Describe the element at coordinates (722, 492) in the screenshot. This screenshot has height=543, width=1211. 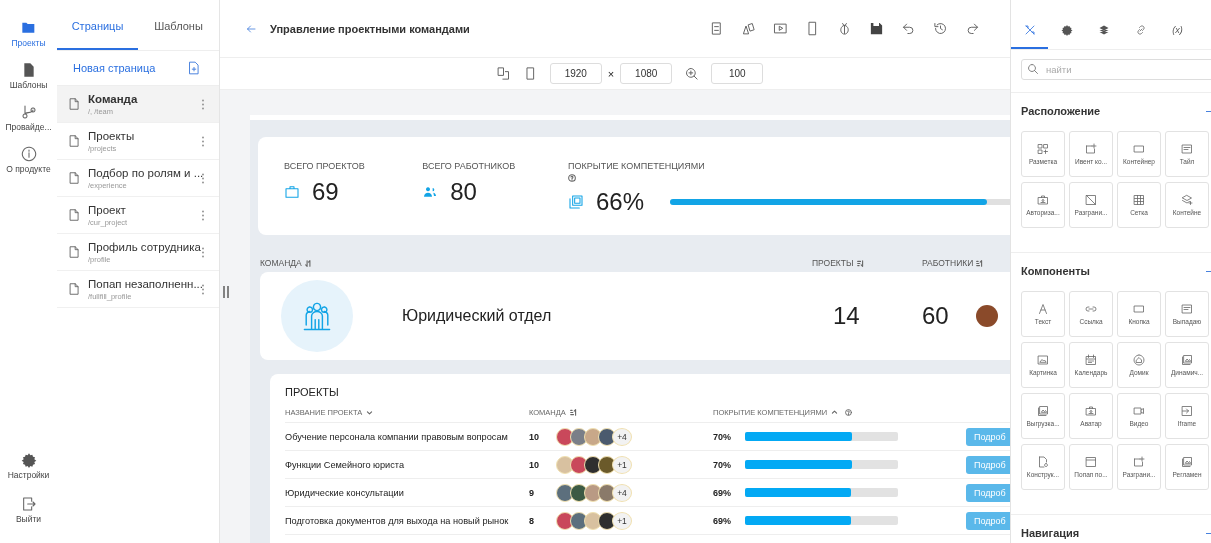
I see `coverage-value: 69%` at that location.